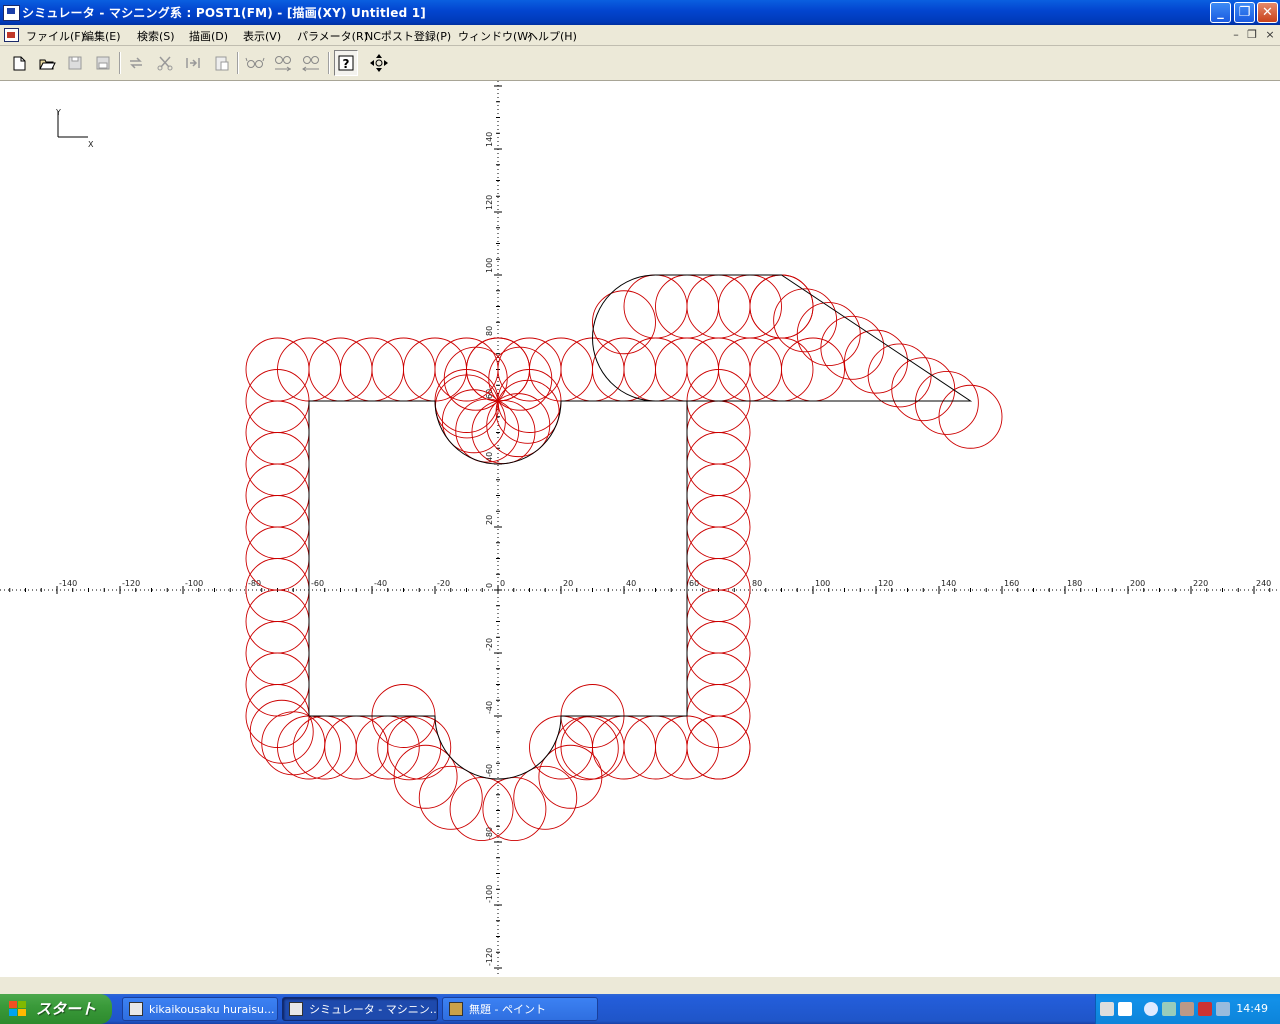  Describe the element at coordinates (208, 36) in the screenshot. I see `menu-draw: 描画(D)` at that location.